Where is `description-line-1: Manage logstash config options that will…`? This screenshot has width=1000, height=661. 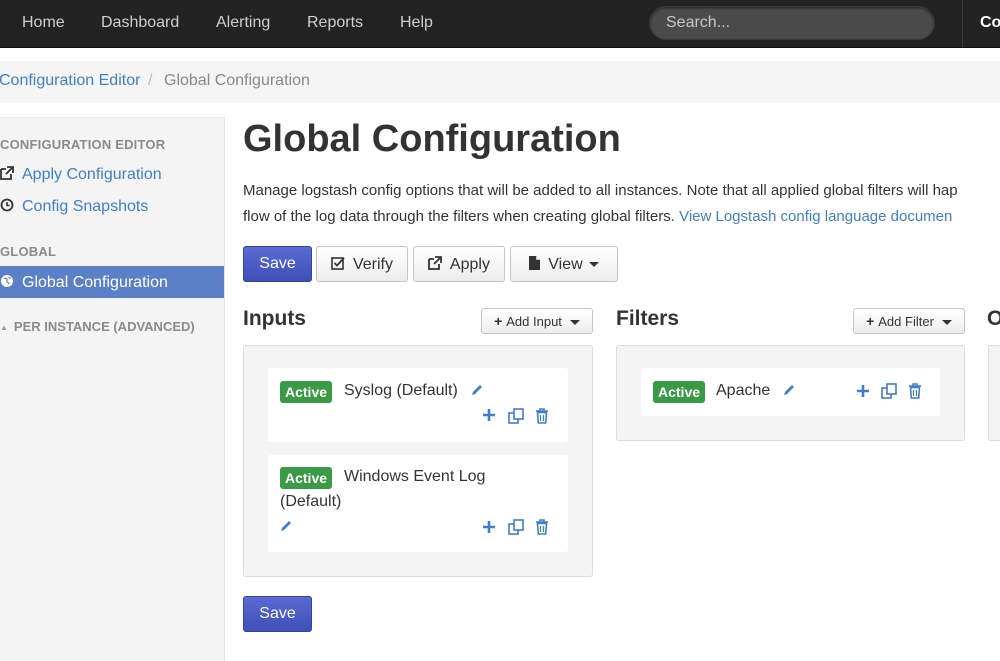 description-line-1: Manage logstash config options that will… is located at coordinates (600, 190).